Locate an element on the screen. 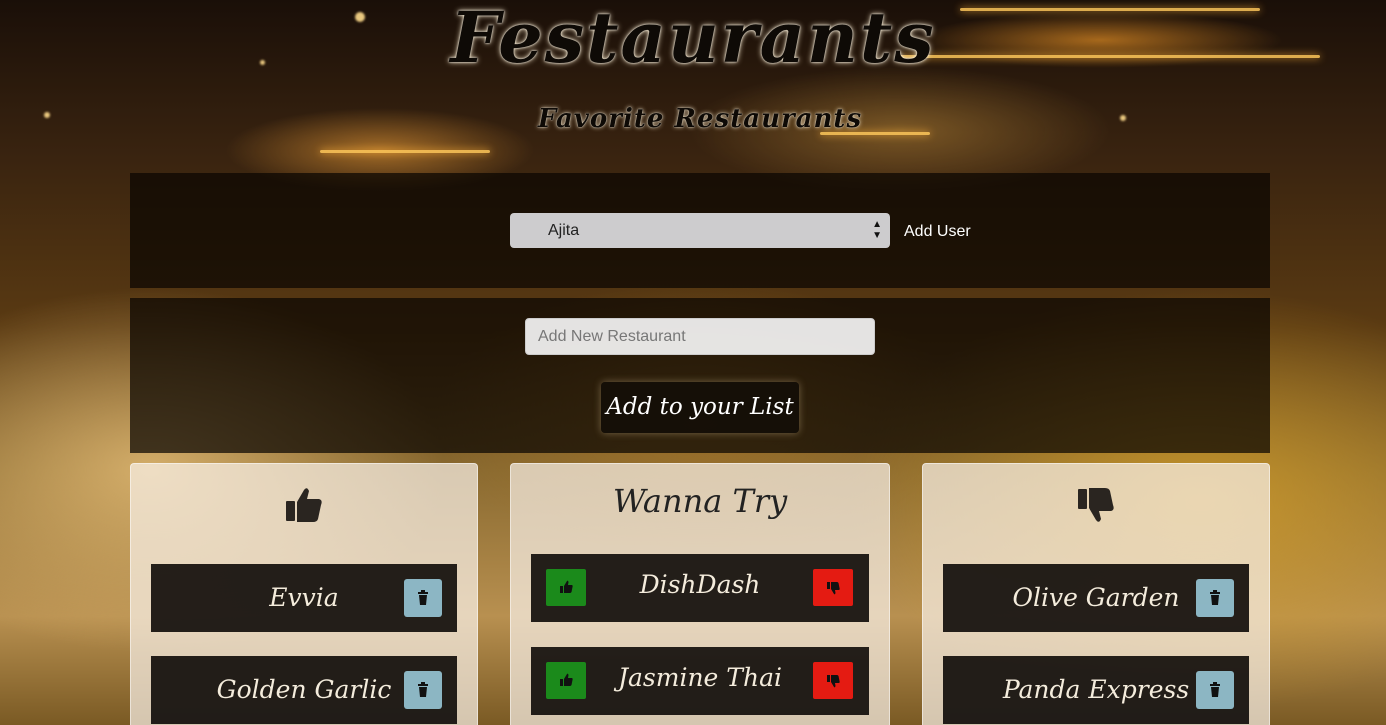 This screenshot has height=725, width=1386. user-select-value: Ajita is located at coordinates (564, 230).